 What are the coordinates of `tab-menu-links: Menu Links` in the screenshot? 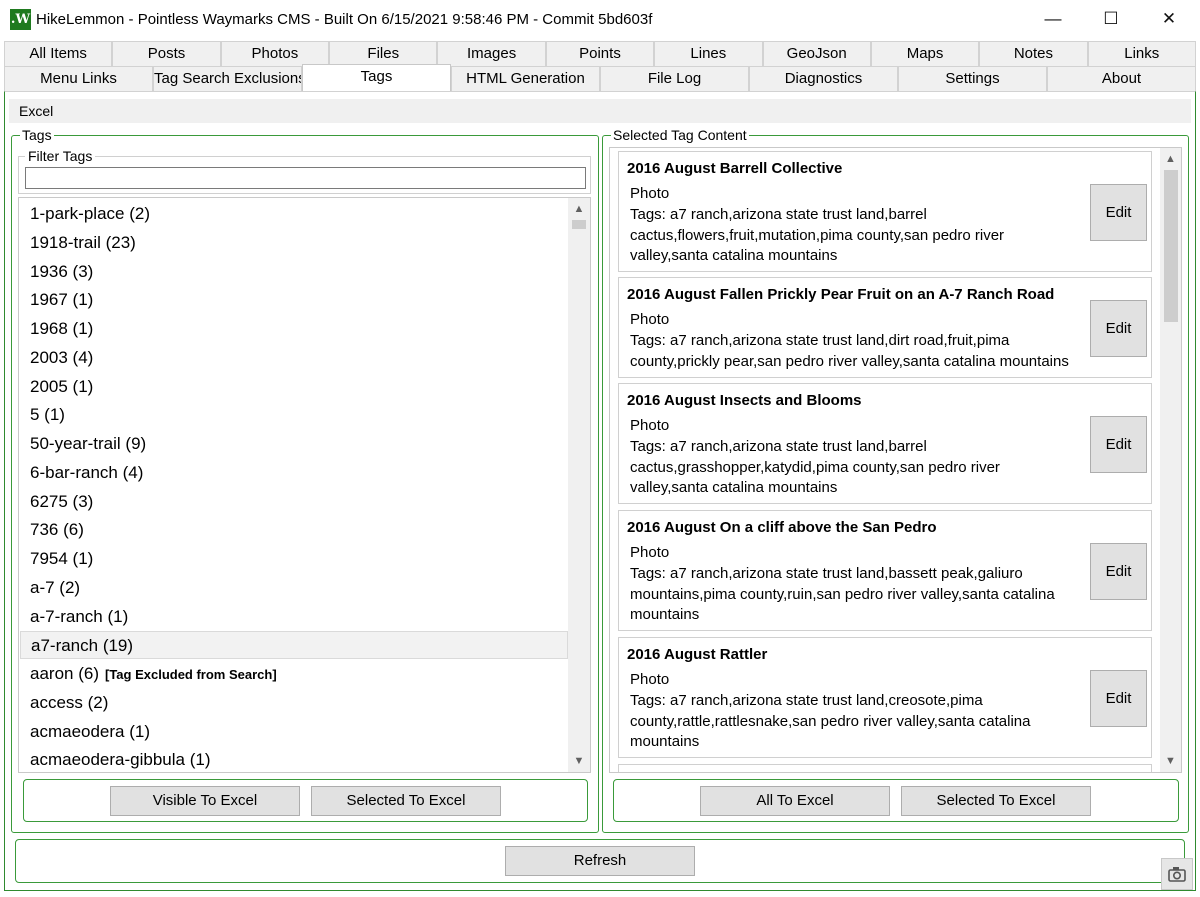 It's located at (78, 78).